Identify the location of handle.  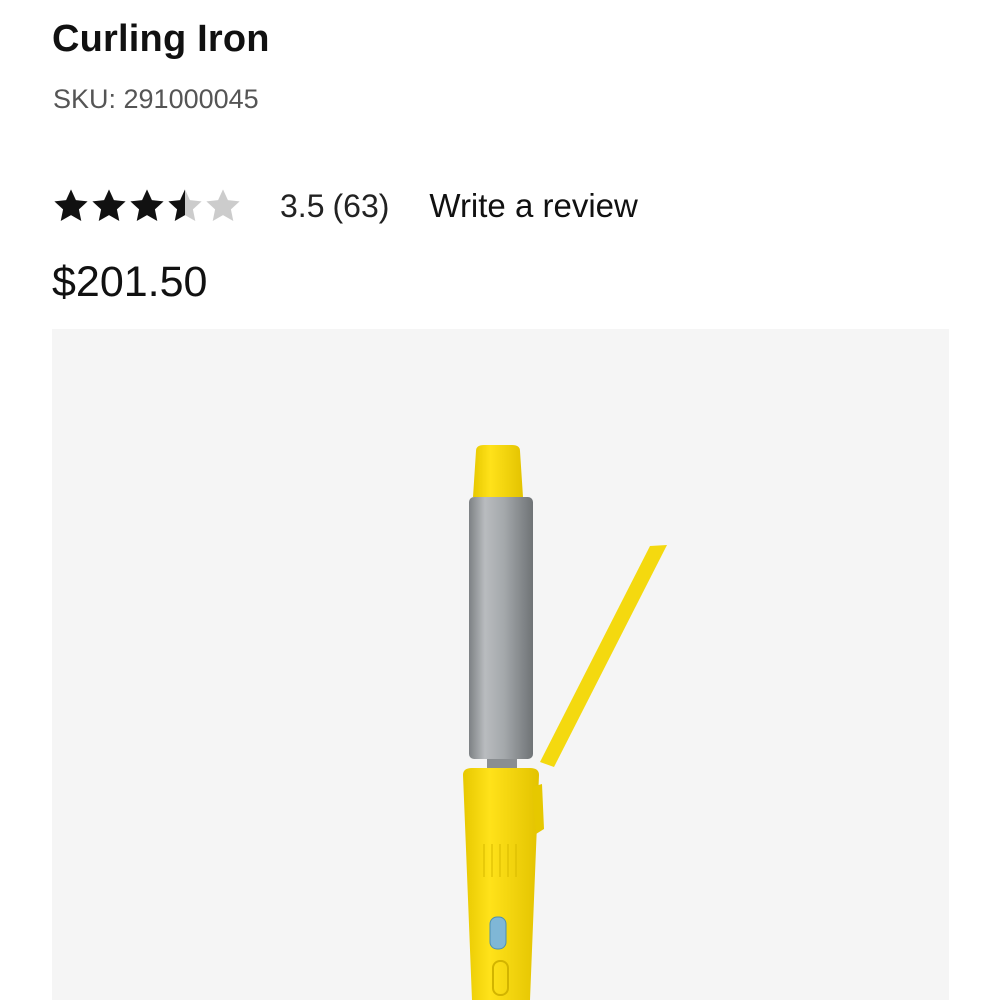
(501, 884).